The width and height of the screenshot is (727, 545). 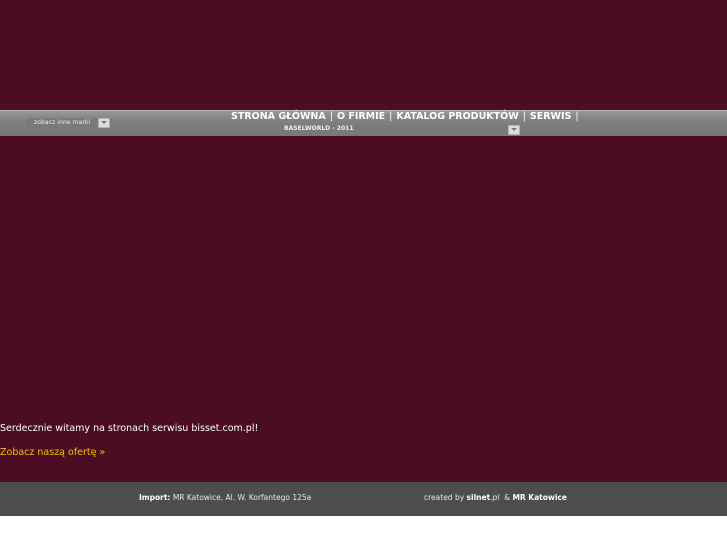 I want to click on import-label: Import:, so click(x=155, y=497).